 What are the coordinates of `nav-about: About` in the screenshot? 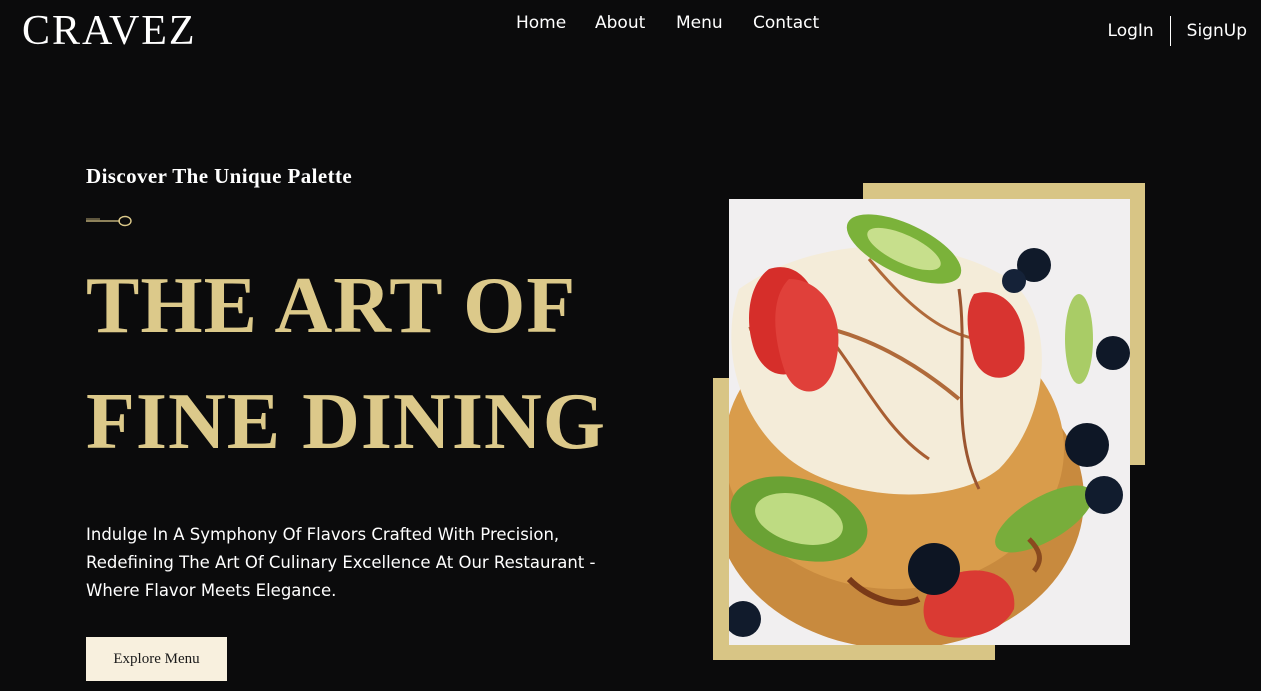 It's located at (620, 23).